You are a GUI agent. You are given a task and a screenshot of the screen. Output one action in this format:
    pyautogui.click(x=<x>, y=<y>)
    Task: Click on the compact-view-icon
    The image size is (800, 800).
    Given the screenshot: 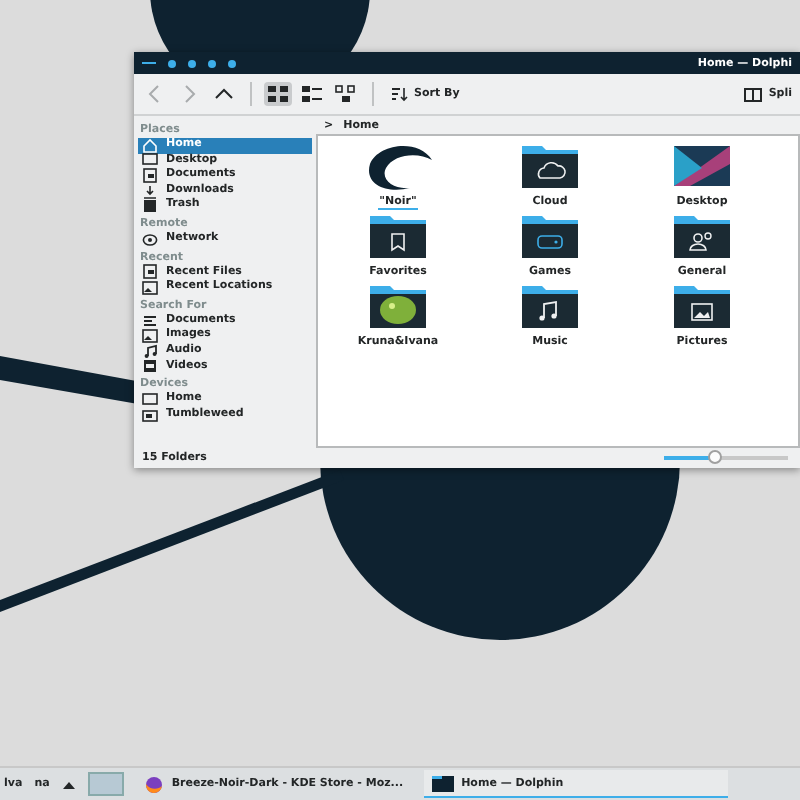 What is the action you would take?
    pyautogui.click(x=312, y=94)
    